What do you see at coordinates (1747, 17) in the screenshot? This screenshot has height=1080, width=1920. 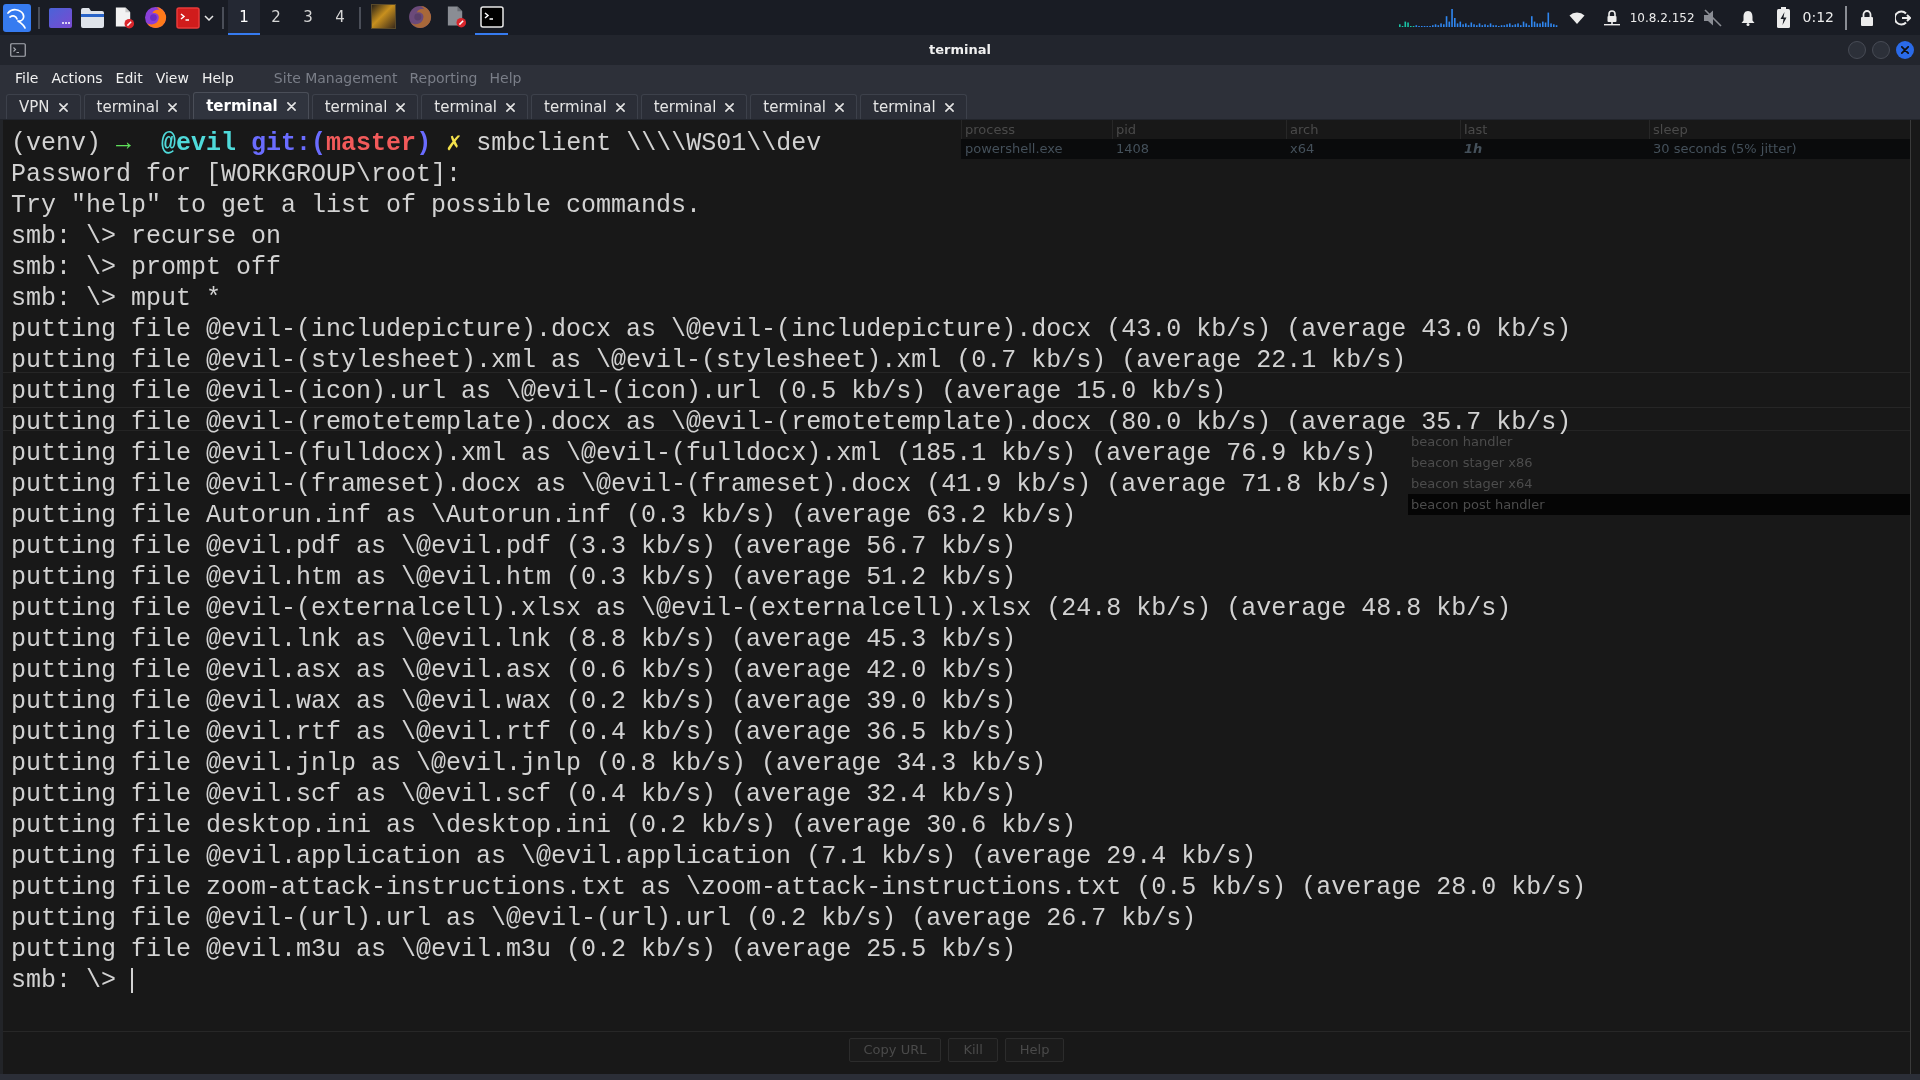 I see `bell-icon` at bounding box center [1747, 17].